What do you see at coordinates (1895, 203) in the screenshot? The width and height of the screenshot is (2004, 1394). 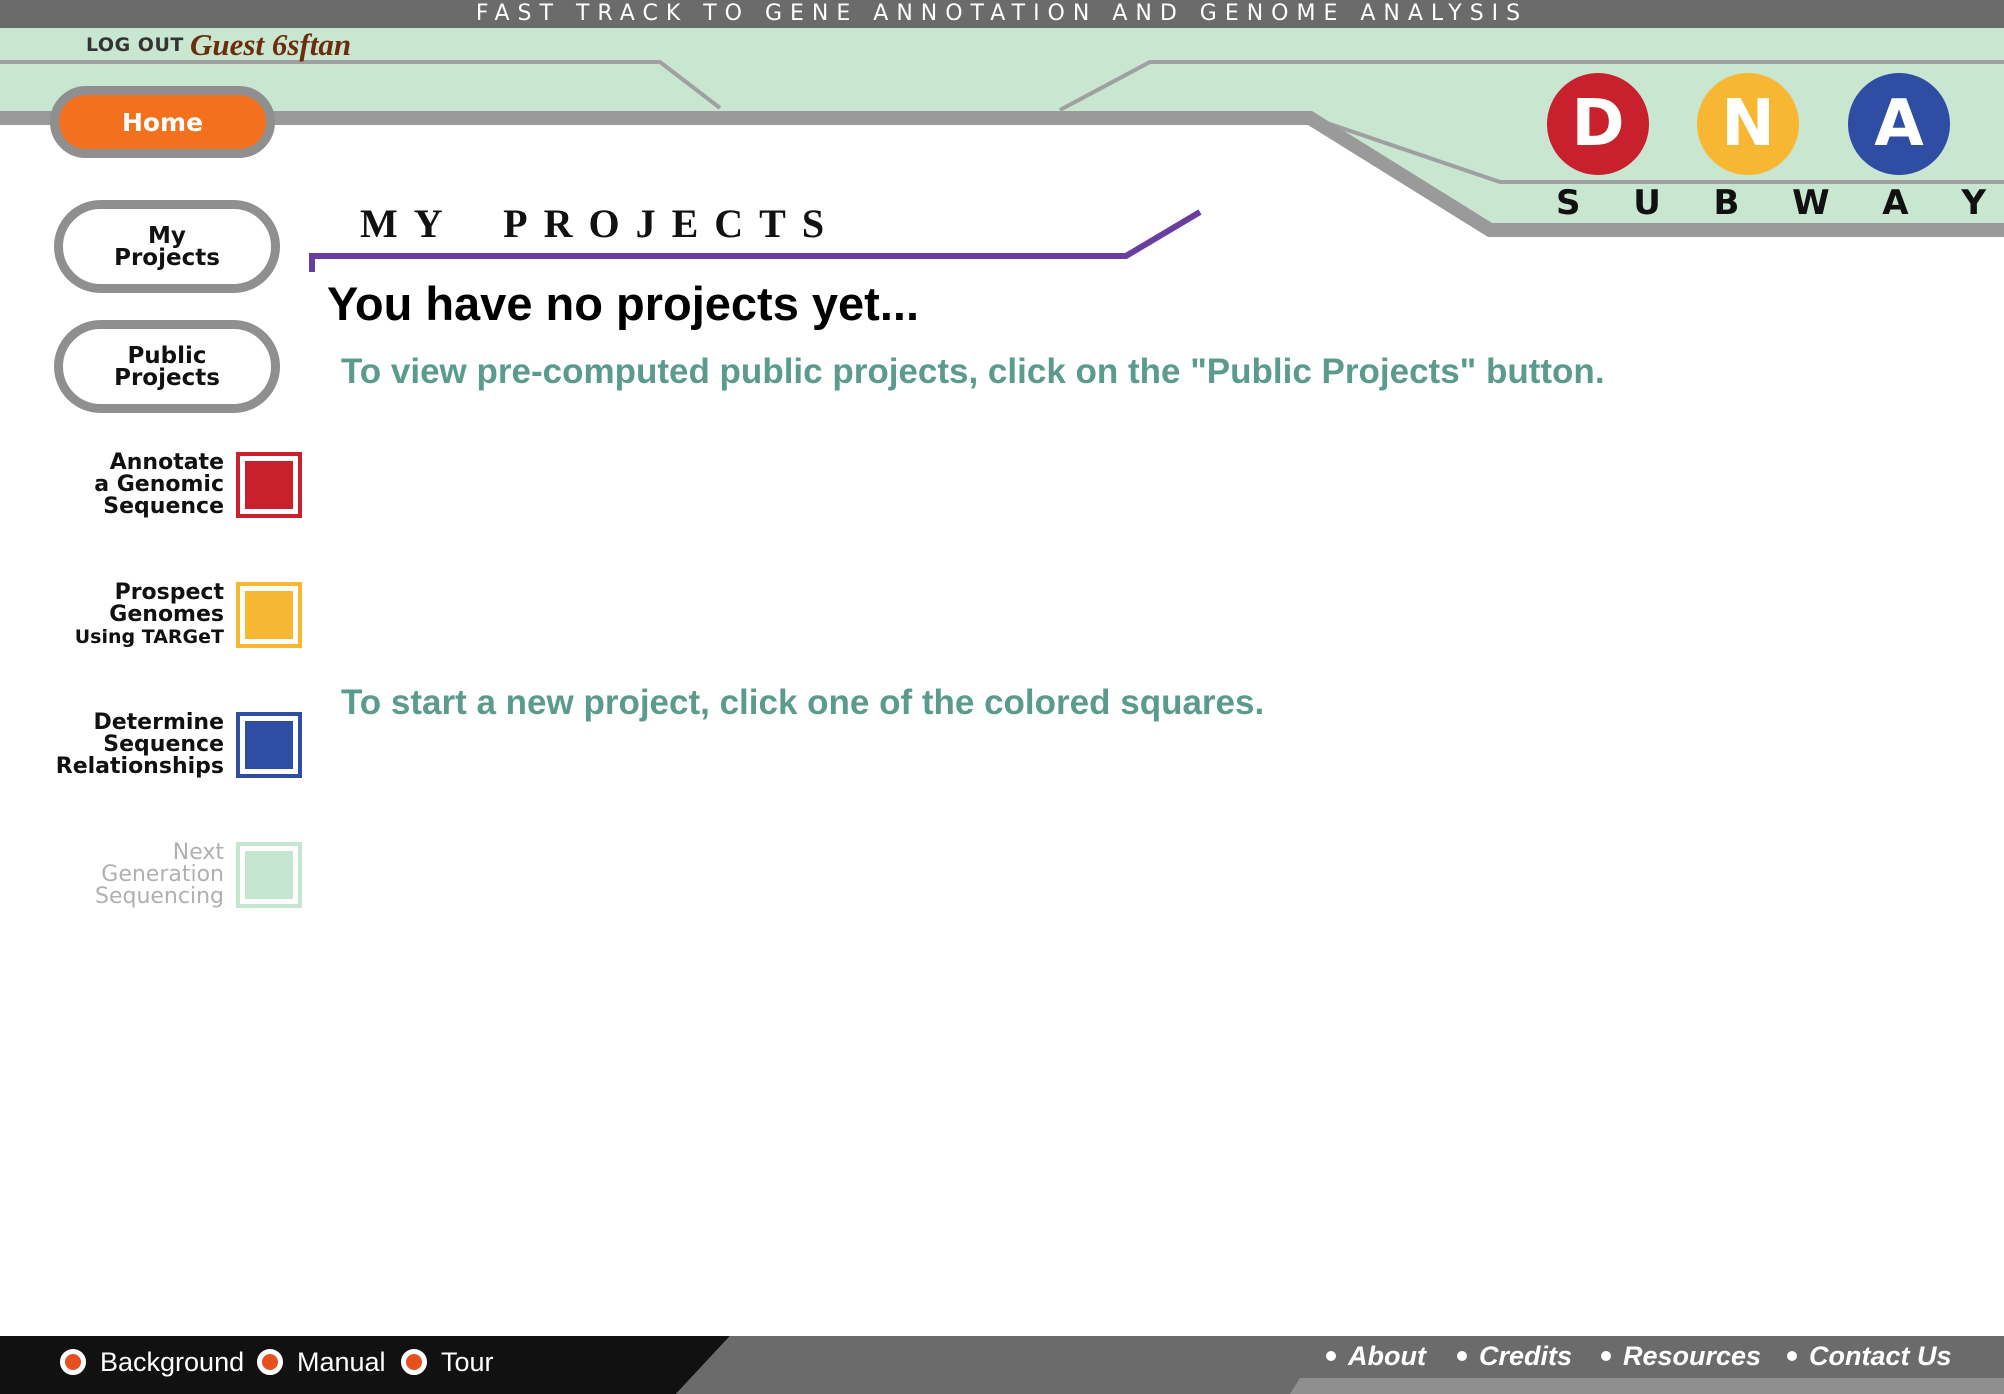 I see `logo-subway-letter: A` at bounding box center [1895, 203].